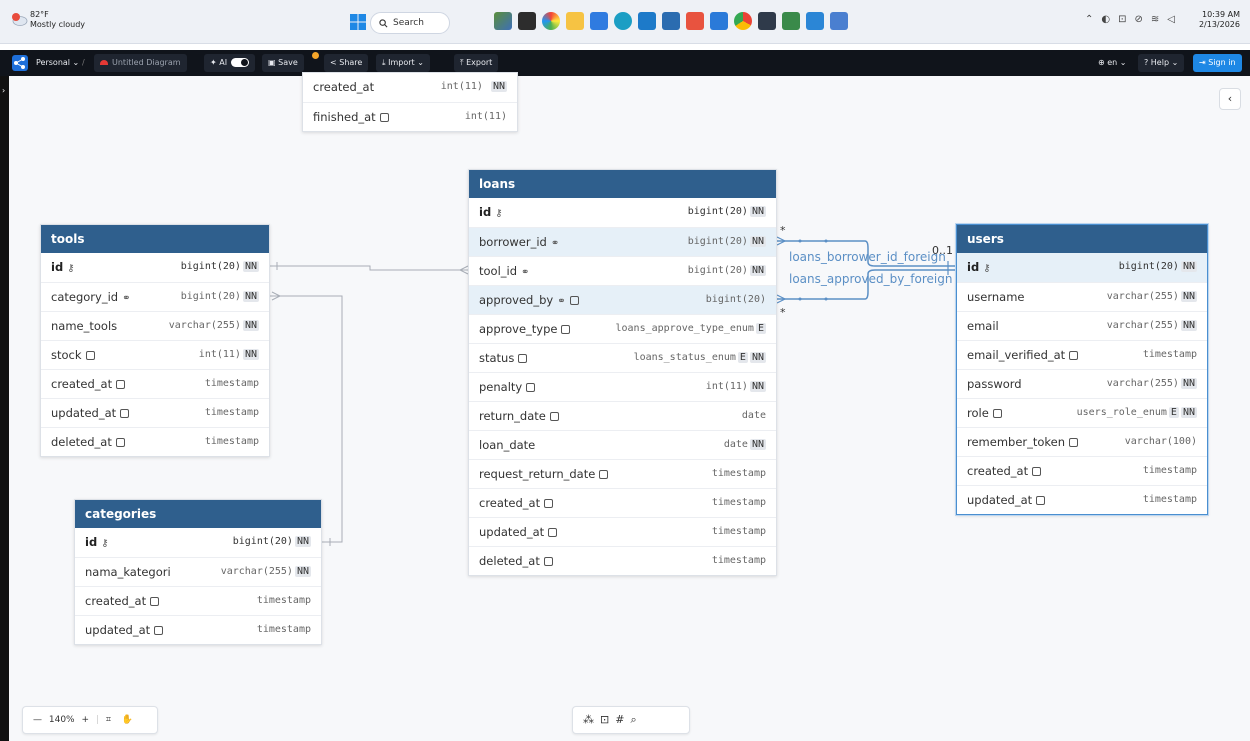 Image resolution: width=1250 pixels, height=741 pixels. I want to click on field-name: remember_token, so click(1023, 442).